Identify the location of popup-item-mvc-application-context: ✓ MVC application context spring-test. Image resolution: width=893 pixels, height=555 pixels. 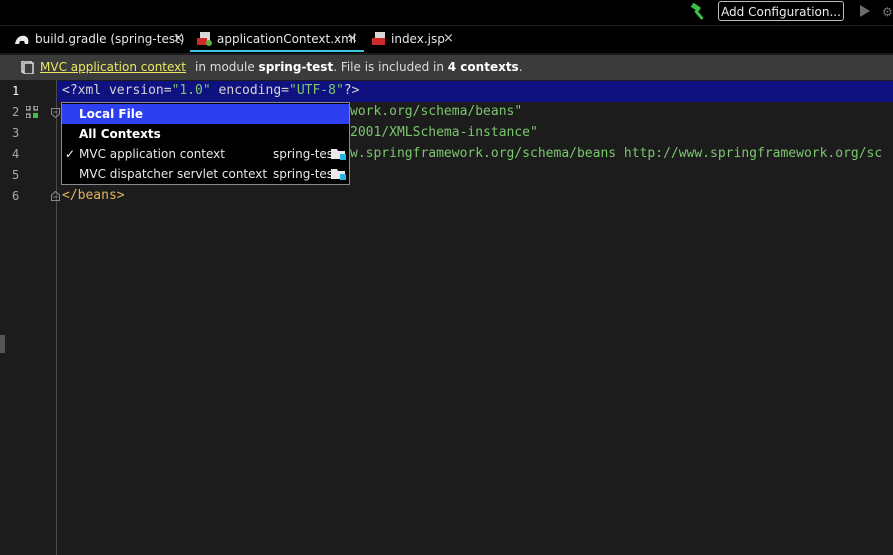
(205, 154).